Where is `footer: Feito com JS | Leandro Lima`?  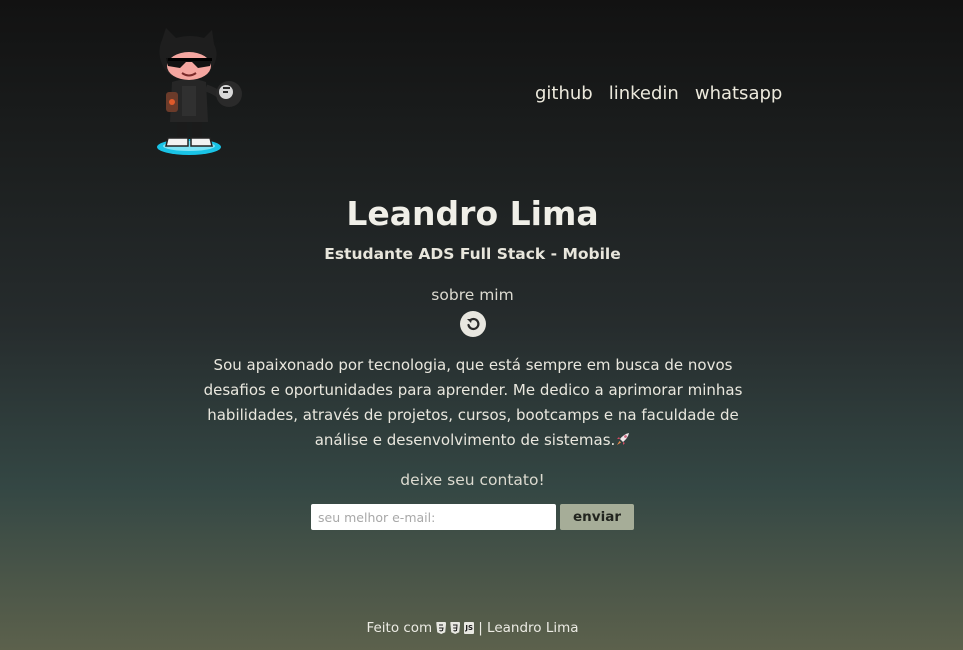 footer: Feito com JS | Leandro Lima is located at coordinates (472, 628).